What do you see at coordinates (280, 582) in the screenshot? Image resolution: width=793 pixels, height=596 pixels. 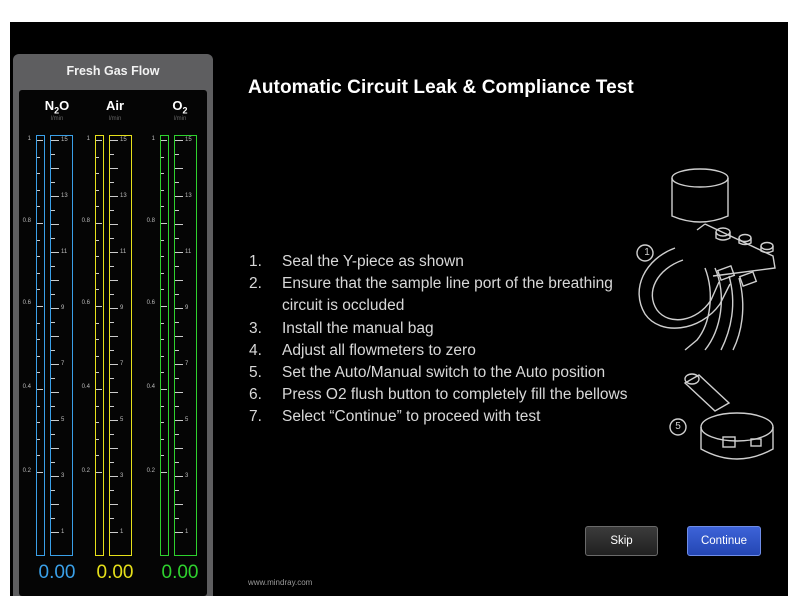 I see `footer-url: www.mindray.com` at bounding box center [280, 582].